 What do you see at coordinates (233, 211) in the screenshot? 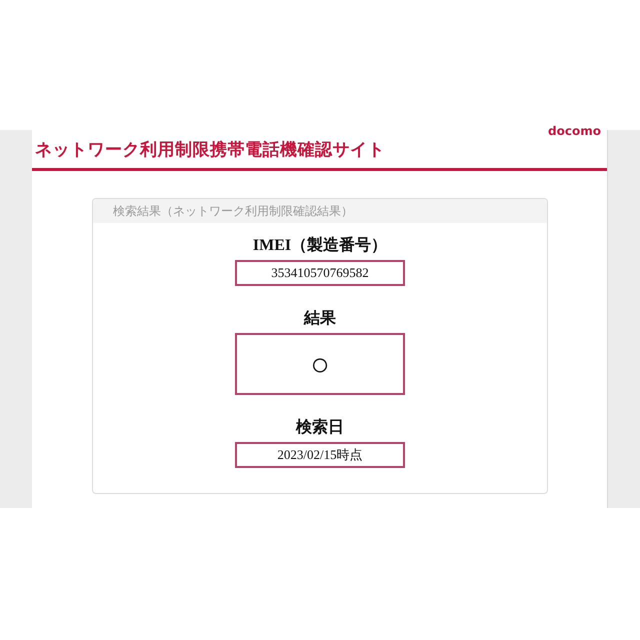
I see `panel-title: 検索結果（ネットワーク利用制限確認結果）` at bounding box center [233, 211].